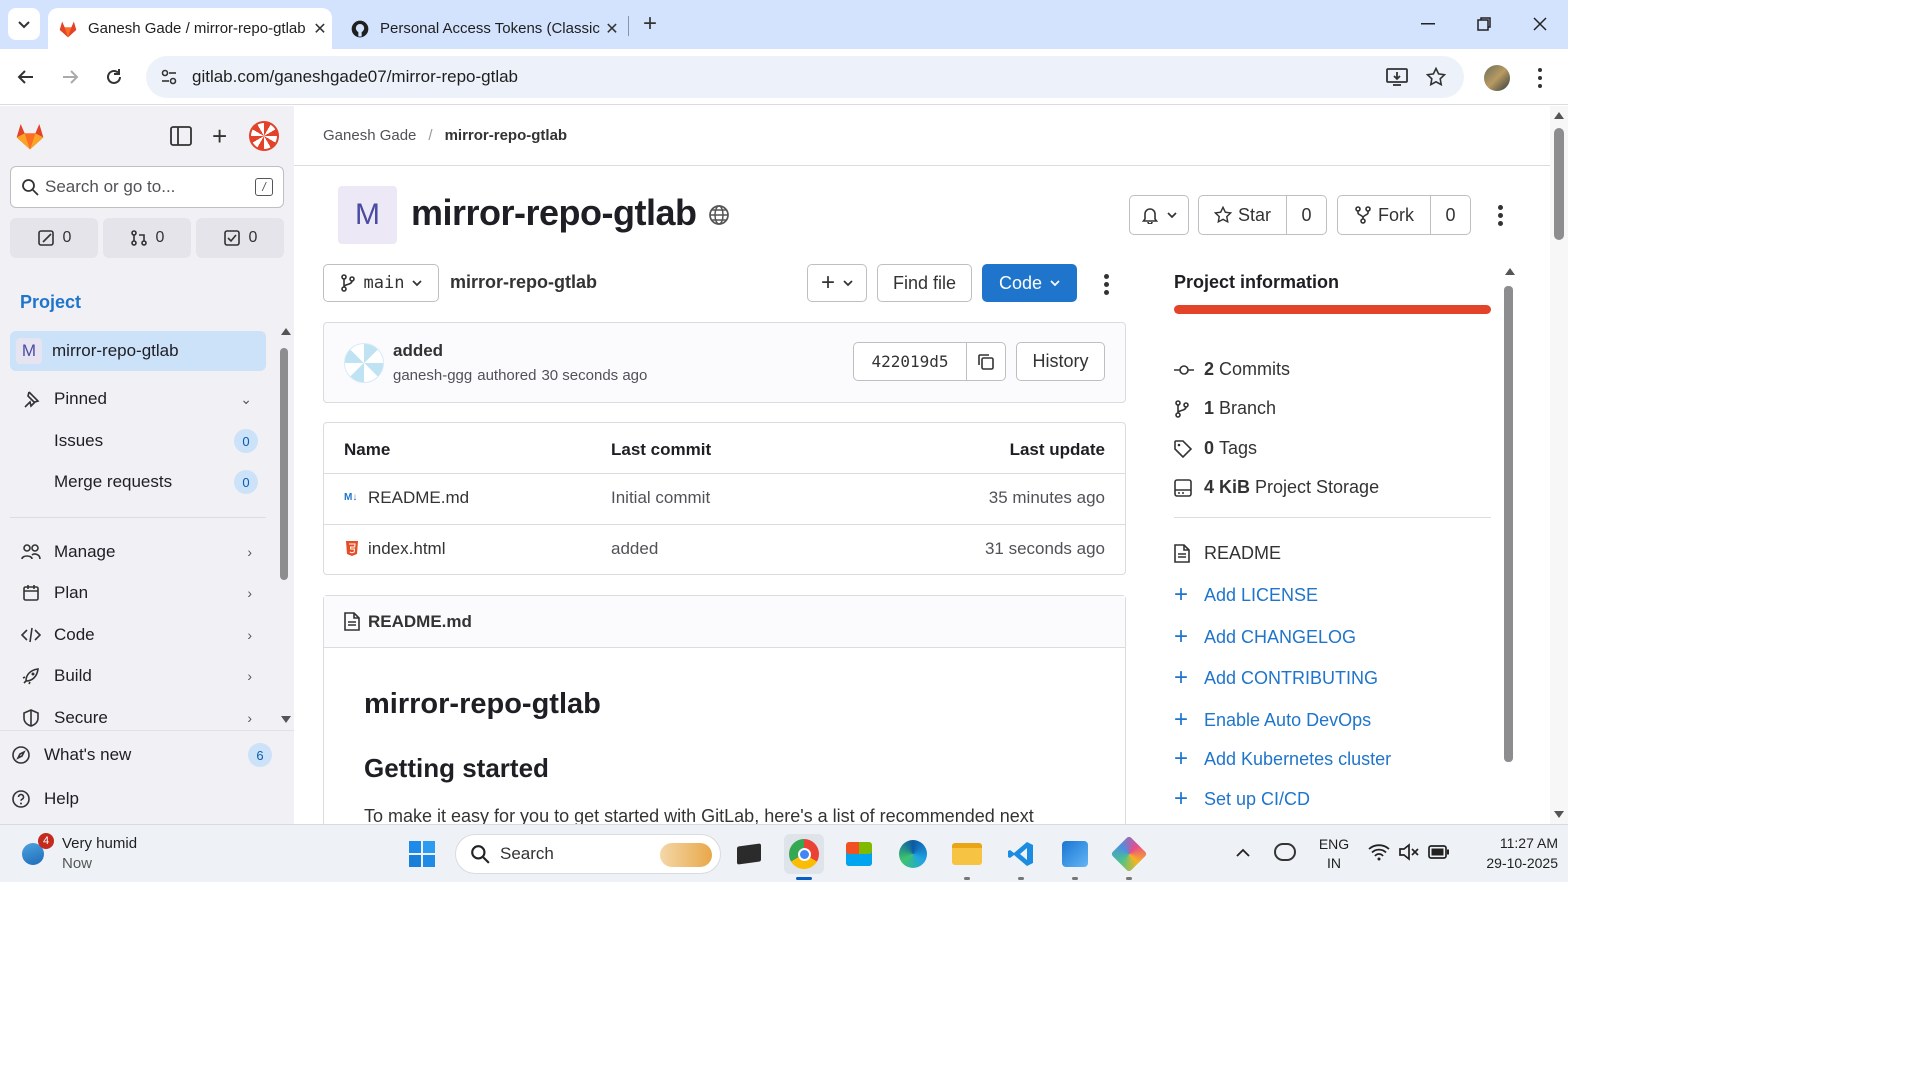 This screenshot has height=1080, width=1920. Describe the element at coordinates (219, 136) in the screenshot. I see `create-new-icon: +` at that location.